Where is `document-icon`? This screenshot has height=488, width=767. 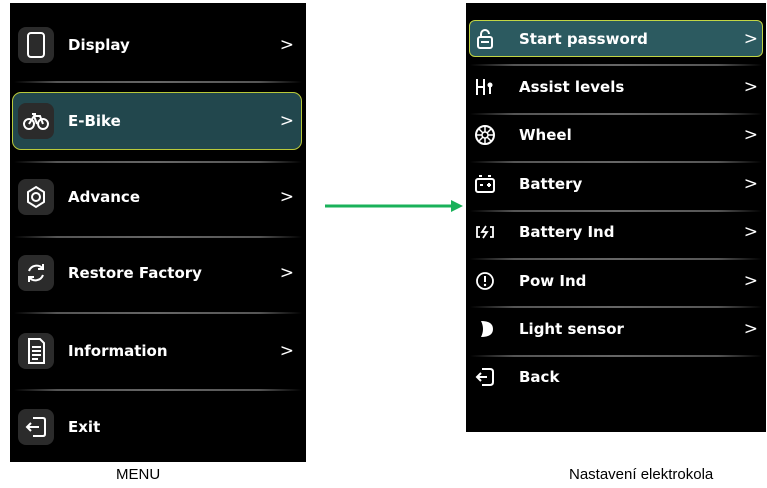 document-icon is located at coordinates (36, 351).